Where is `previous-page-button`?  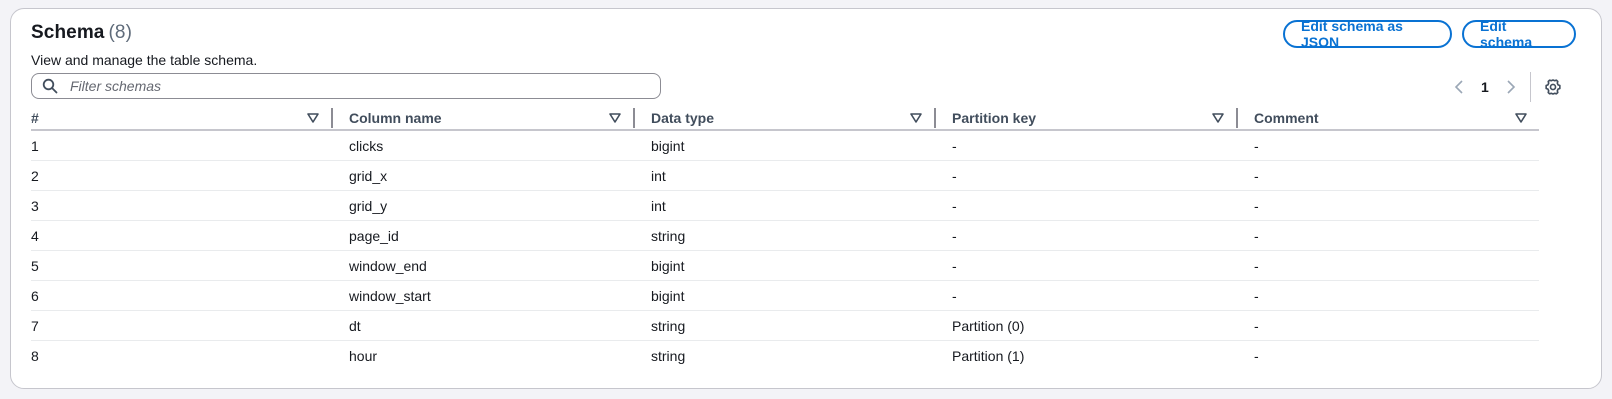 previous-page-button is located at coordinates (1459, 87).